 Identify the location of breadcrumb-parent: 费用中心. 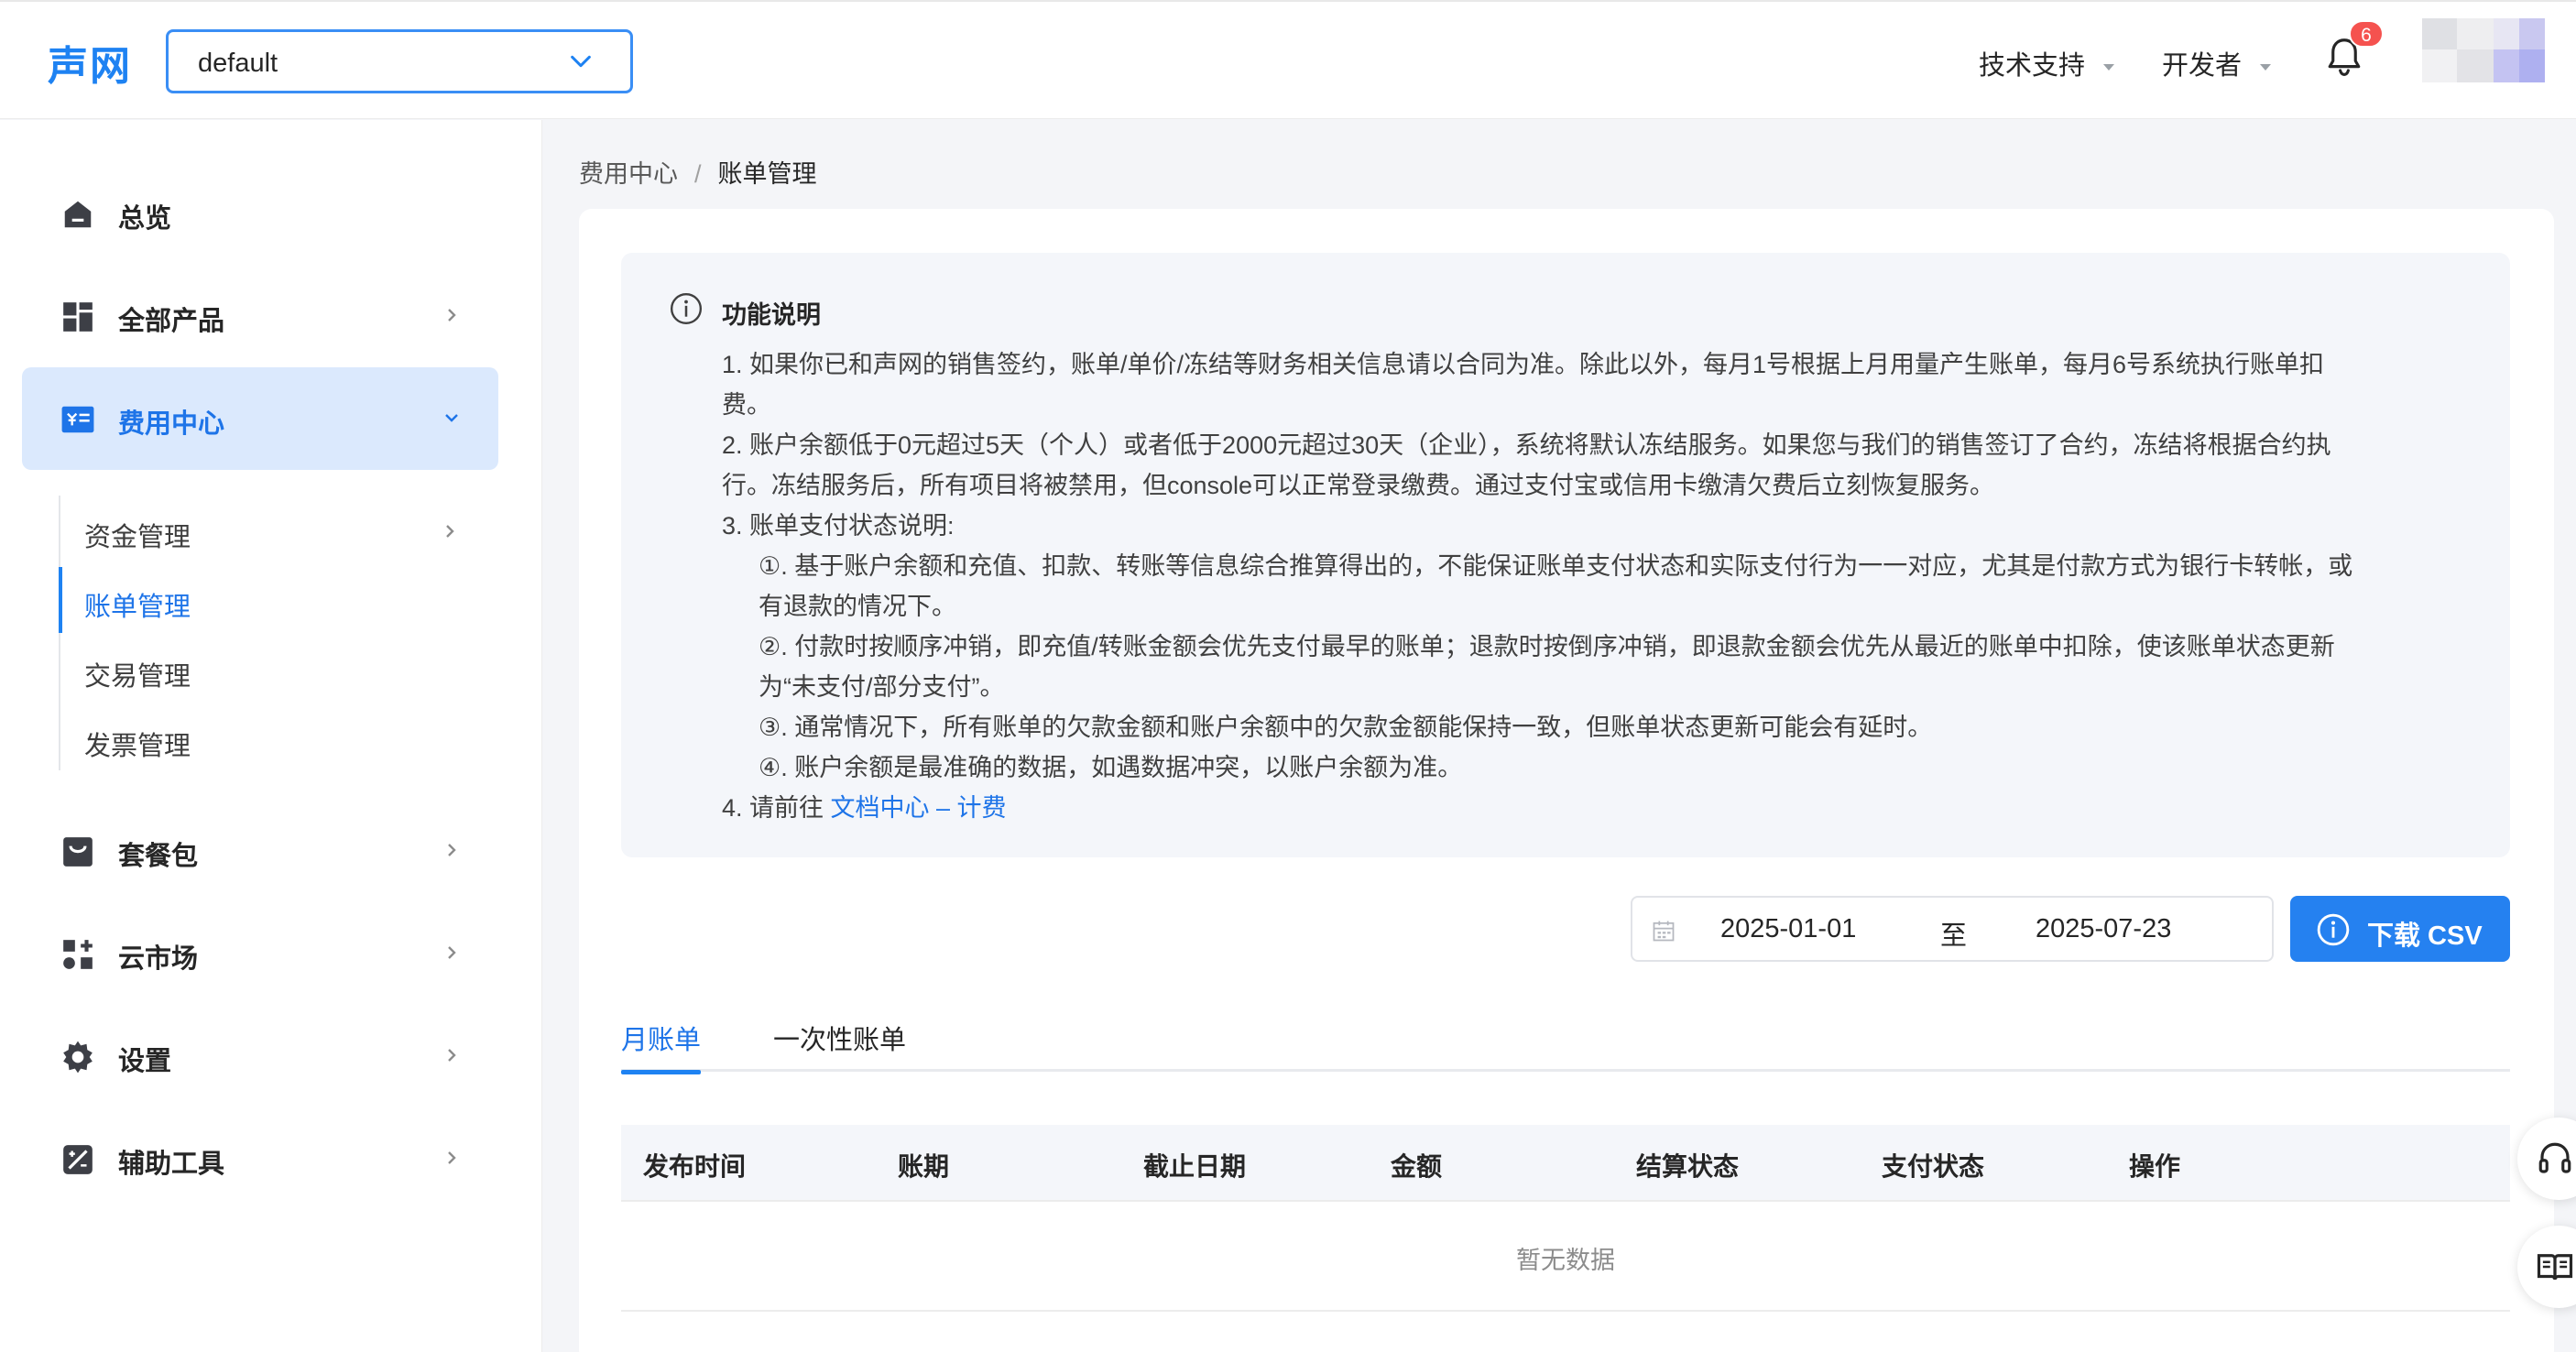
(628, 174).